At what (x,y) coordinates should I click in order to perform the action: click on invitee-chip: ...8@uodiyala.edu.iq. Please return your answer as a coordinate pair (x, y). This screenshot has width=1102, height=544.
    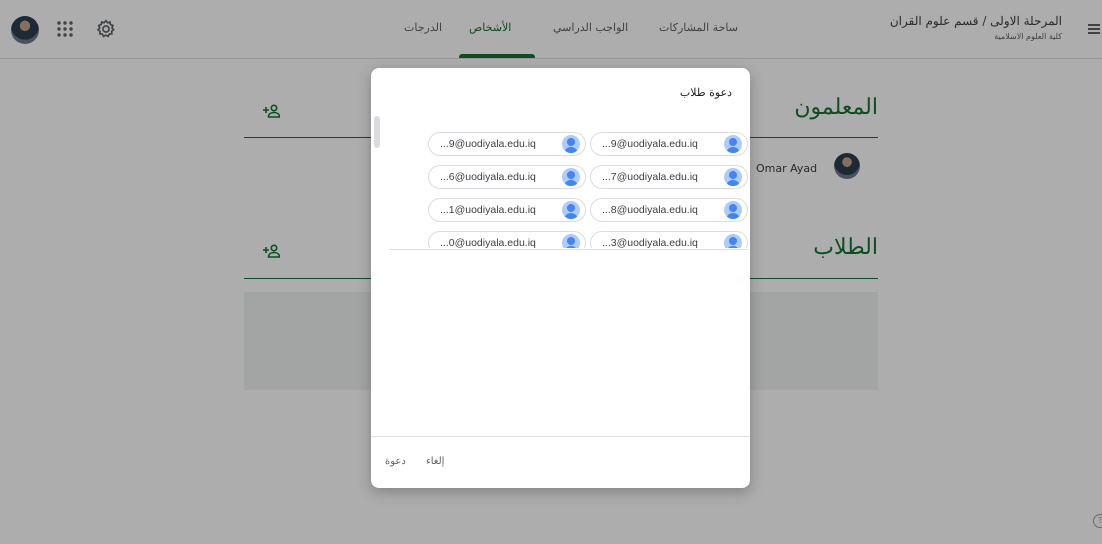
    Looking at the image, I should click on (669, 210).